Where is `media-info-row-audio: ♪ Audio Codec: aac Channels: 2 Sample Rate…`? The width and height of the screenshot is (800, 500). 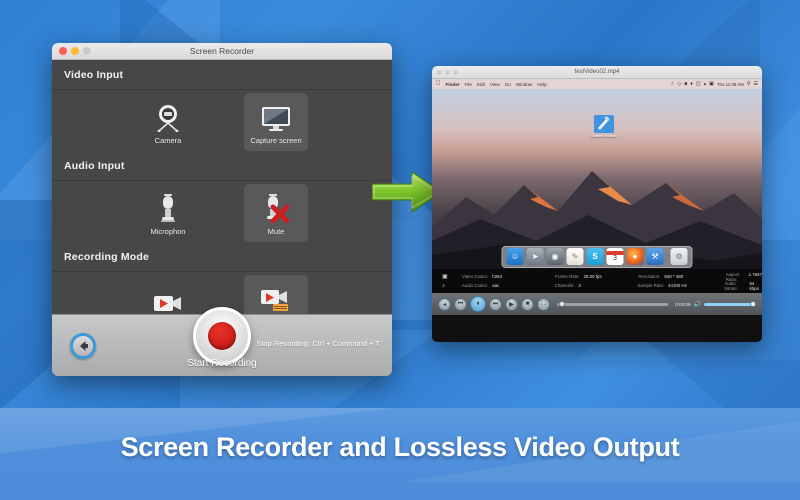 media-info-row-audio: ♪ Audio Codec: aac Channels: 2 Sample Rate… is located at coordinates (597, 285).